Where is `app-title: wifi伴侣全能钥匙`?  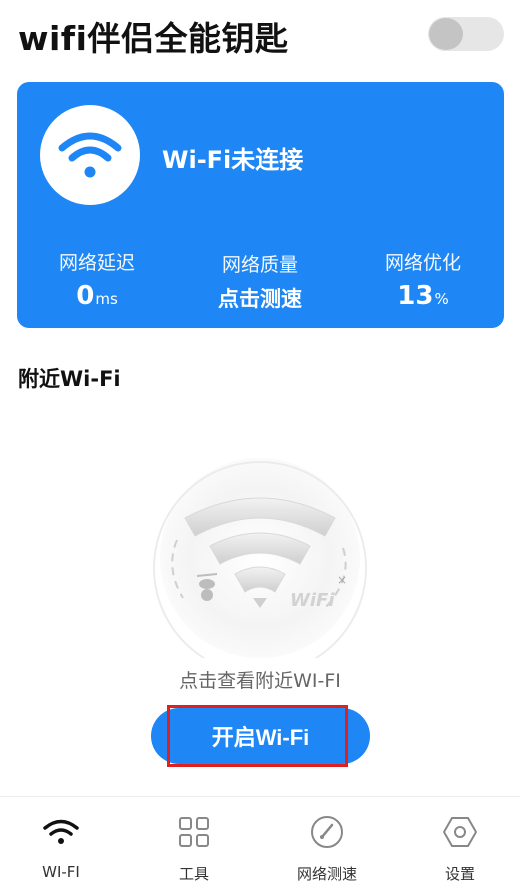 app-title: wifi伴侣全能钥匙 is located at coordinates (153, 38).